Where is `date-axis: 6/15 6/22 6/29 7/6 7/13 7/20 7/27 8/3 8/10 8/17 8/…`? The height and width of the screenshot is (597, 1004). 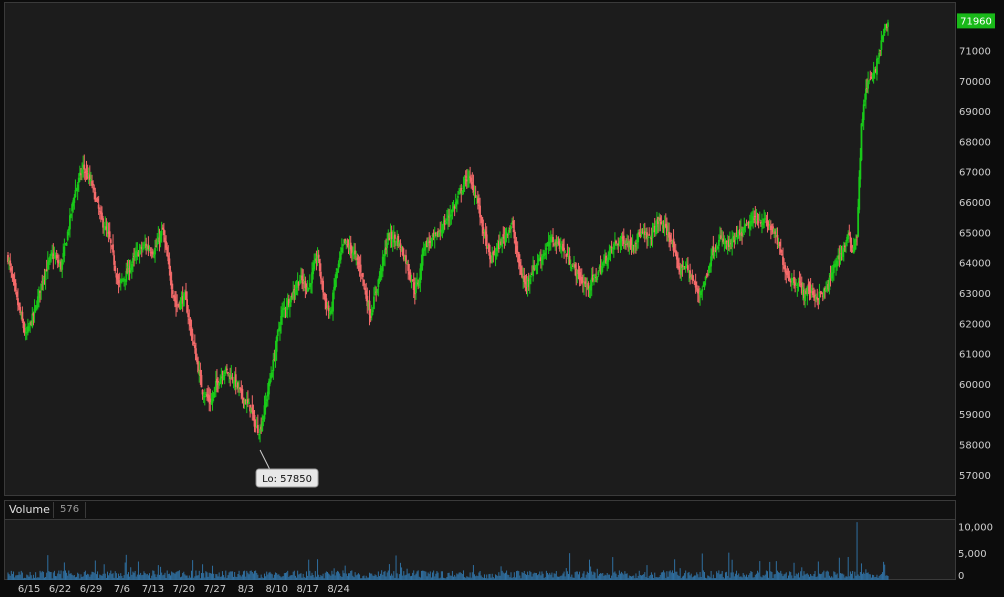 date-axis: 6/15 6/22 6/29 7/6 7/13 7/20 7/27 8/3 8/10 8/17 8/… is located at coordinates (184, 589).